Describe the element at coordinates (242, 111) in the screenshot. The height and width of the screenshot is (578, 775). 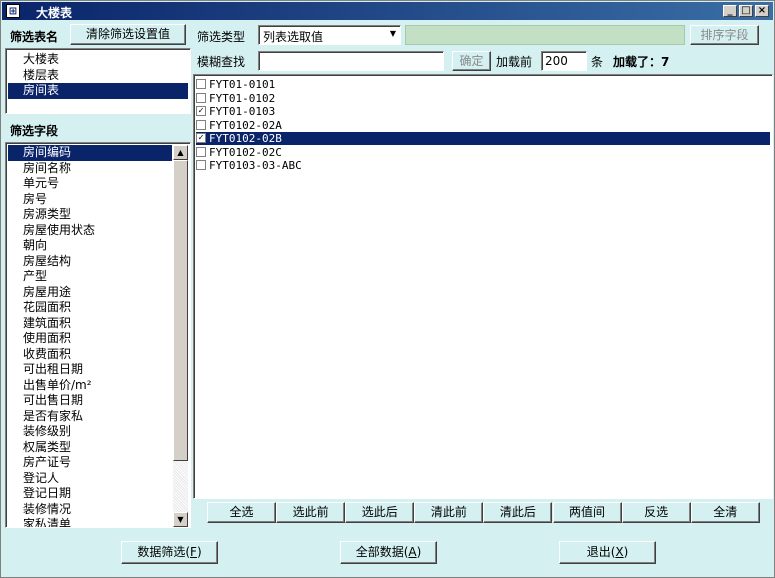
I see `value-text: FYT01-0103` at that location.